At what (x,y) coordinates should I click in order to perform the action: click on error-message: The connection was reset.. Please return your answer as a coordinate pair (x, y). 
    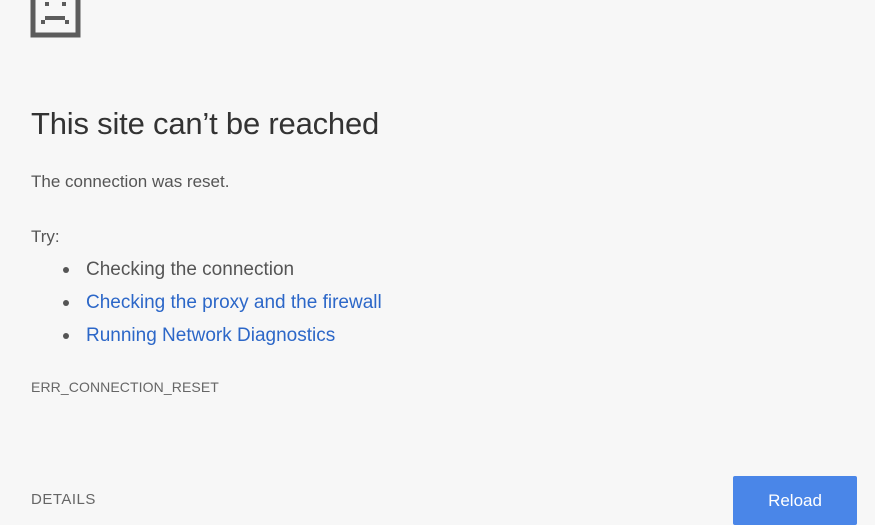
    Looking at the image, I should click on (130, 181).